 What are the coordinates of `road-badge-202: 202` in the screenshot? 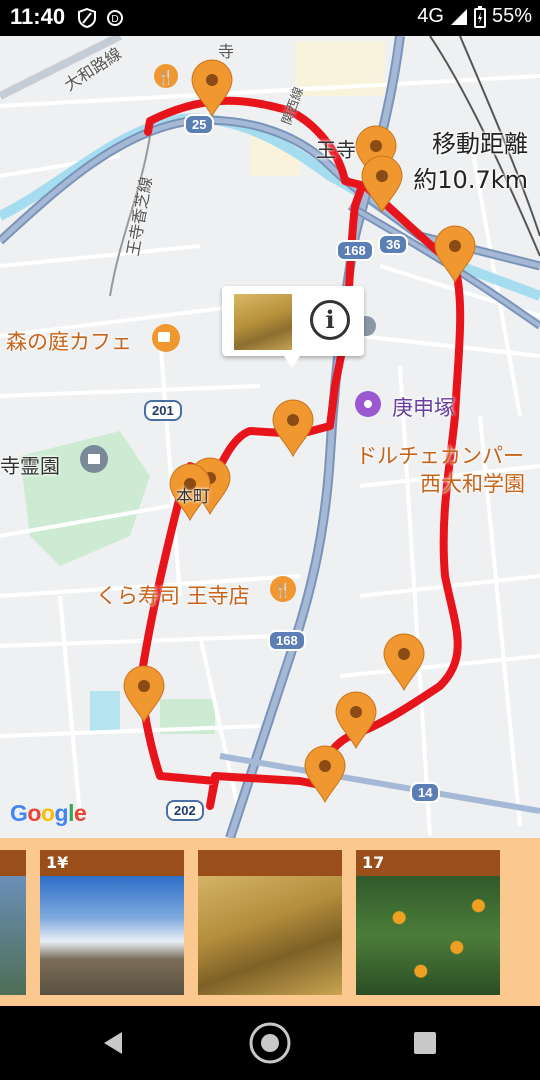 It's located at (185, 810).